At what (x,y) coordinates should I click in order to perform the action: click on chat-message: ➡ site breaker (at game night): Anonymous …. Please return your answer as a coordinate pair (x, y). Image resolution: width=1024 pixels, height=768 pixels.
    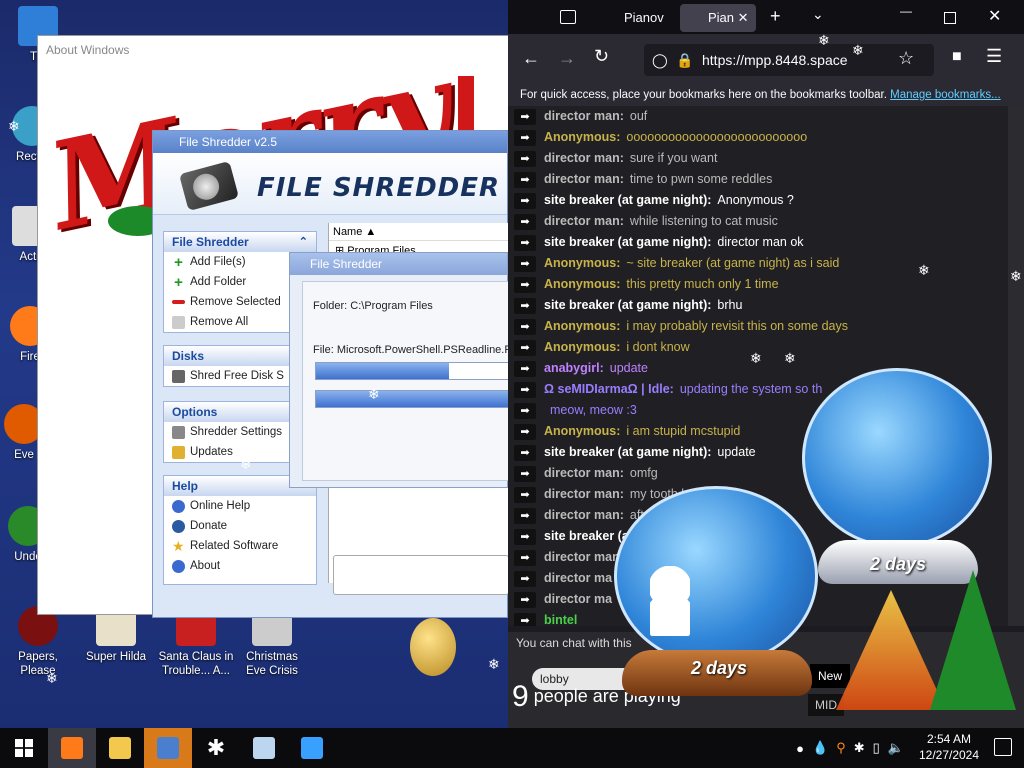
    Looking at the image, I should click on (758, 200).